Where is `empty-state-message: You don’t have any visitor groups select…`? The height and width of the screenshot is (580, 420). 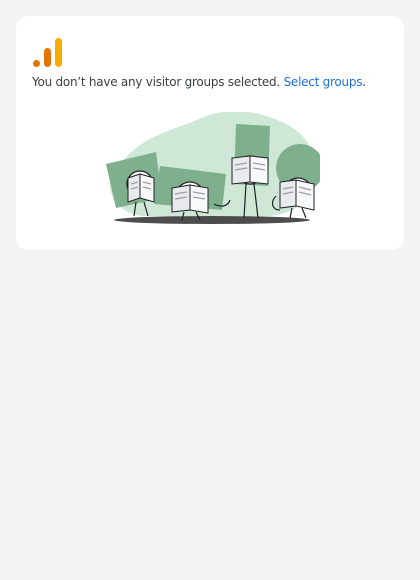 empty-state-message: You don’t have any visitor groups select… is located at coordinates (199, 82).